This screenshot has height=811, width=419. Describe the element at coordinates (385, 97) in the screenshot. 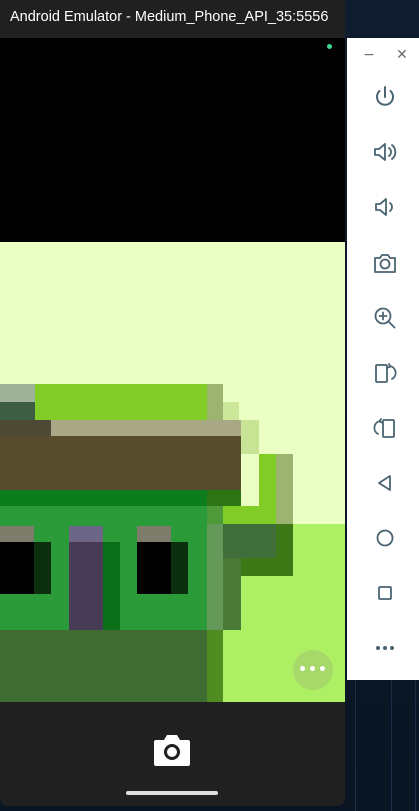

I see `power-icon` at that location.